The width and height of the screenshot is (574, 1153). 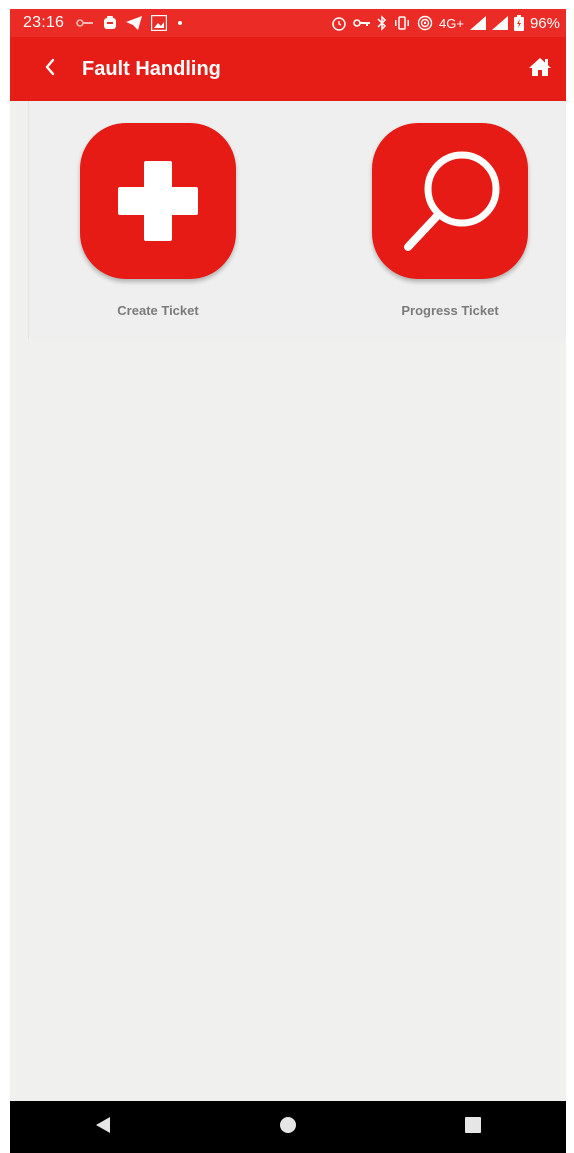 What do you see at coordinates (382, 23) in the screenshot?
I see `bluetooth-icon` at bounding box center [382, 23].